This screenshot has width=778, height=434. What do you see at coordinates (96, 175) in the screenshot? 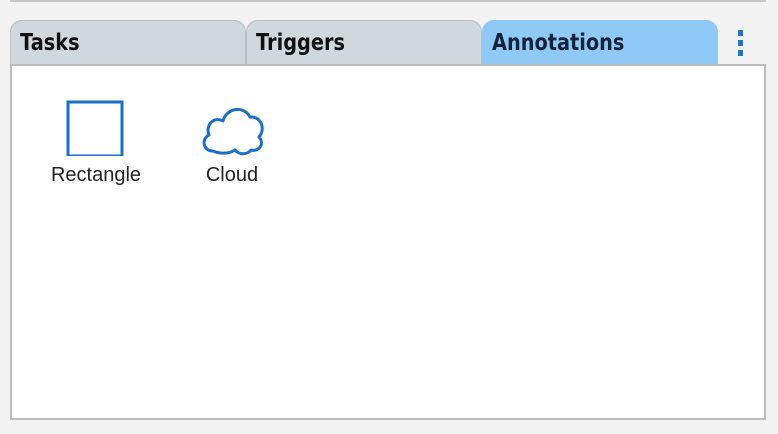
I see `palette-item-rectangle-label: Rectangle` at bounding box center [96, 175].